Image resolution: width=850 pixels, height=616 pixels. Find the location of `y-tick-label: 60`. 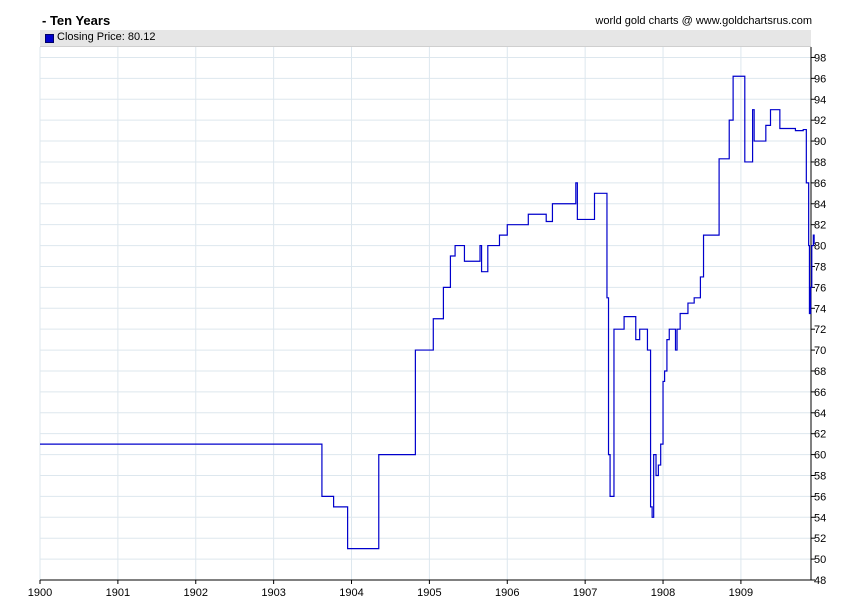

y-tick-label: 60 is located at coordinates (820, 456).